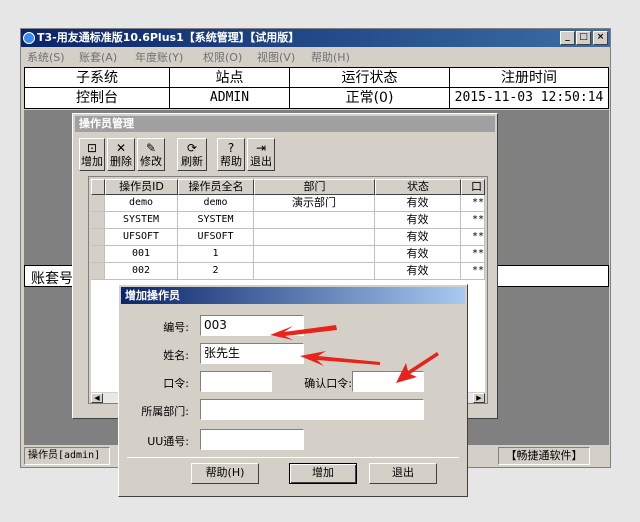 The height and width of the screenshot is (522, 640). What do you see at coordinates (417, 367) in the screenshot?
I see `arrow-to-confirm-icon` at bounding box center [417, 367].